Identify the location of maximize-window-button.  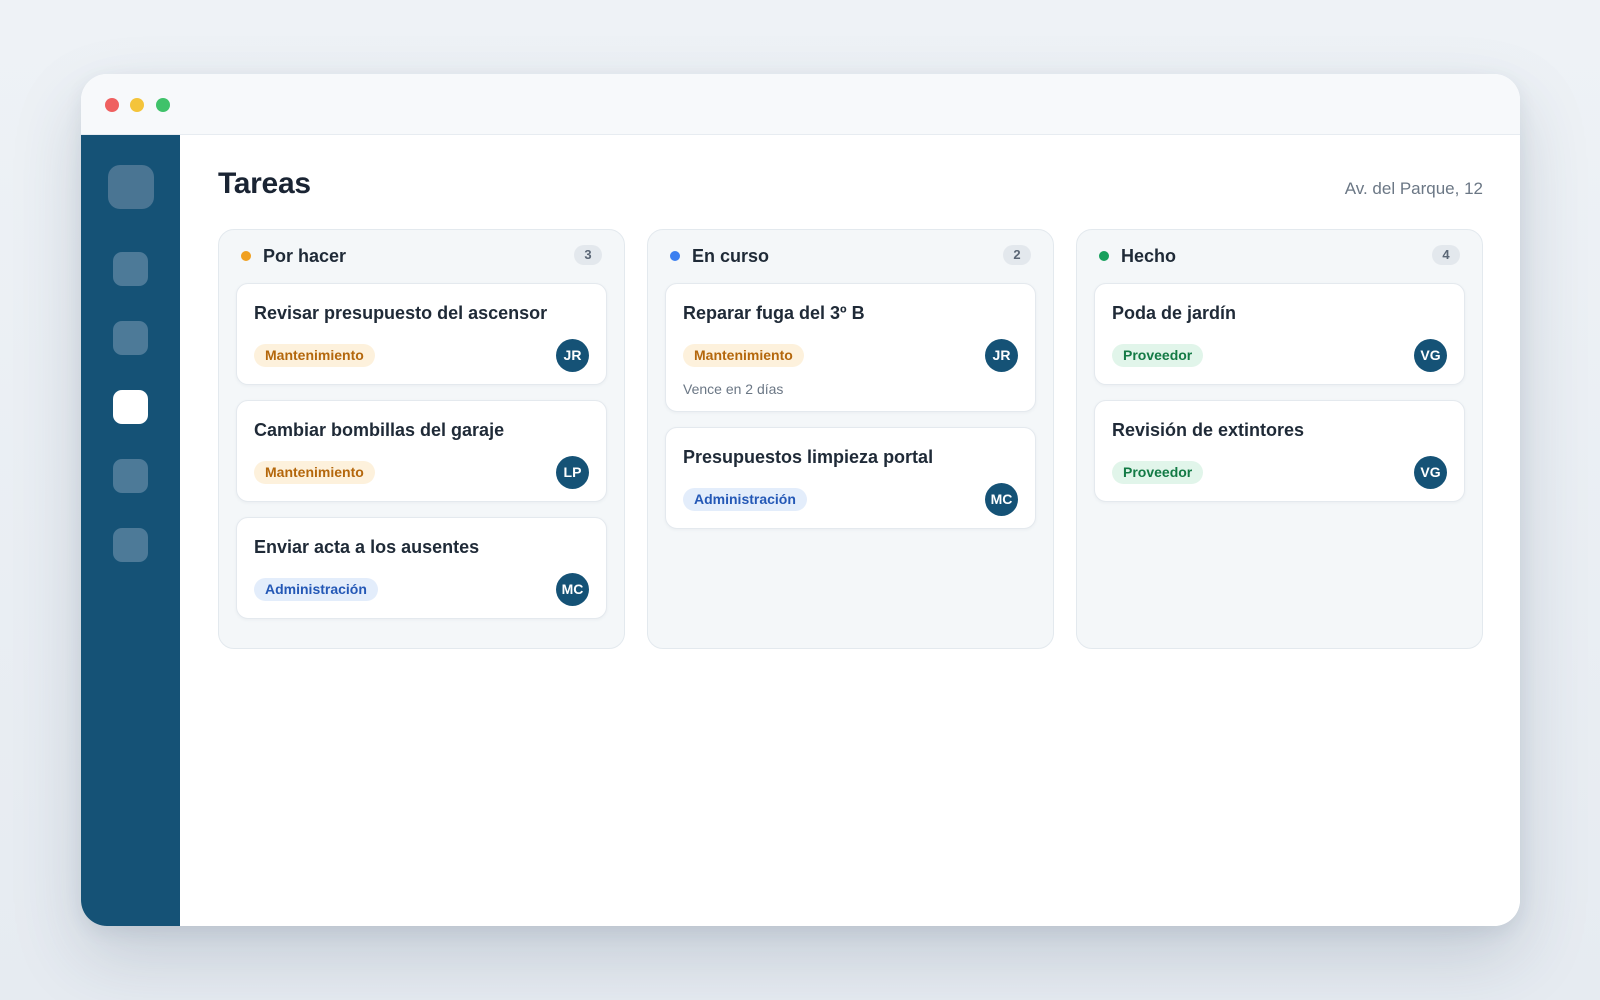
(163, 105).